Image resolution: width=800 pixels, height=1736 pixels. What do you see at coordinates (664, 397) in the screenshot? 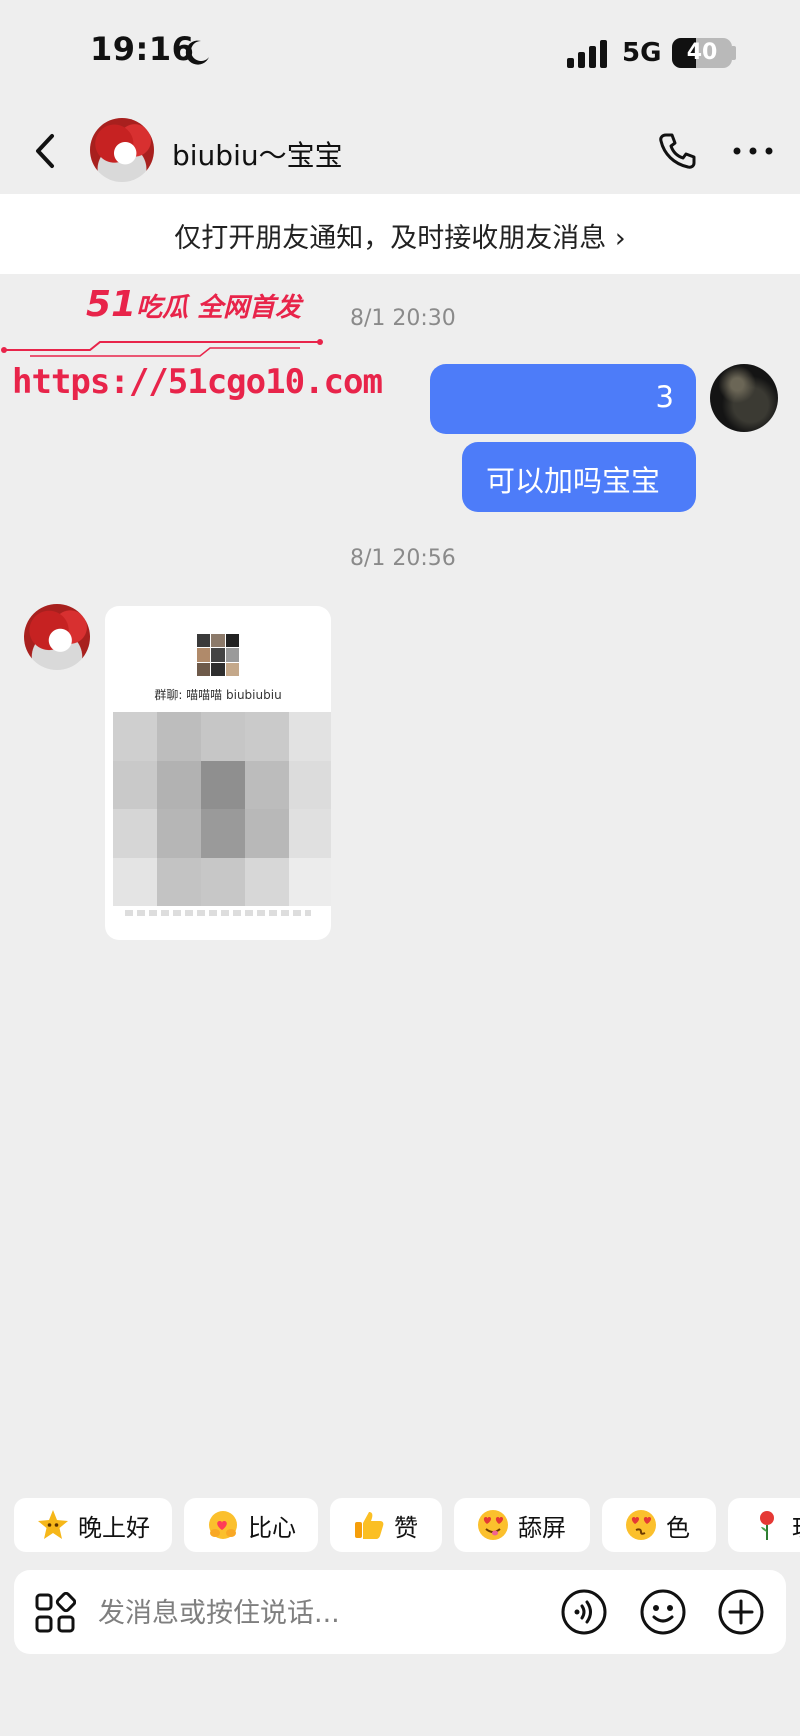
I see `message-text: 3` at bounding box center [664, 397].